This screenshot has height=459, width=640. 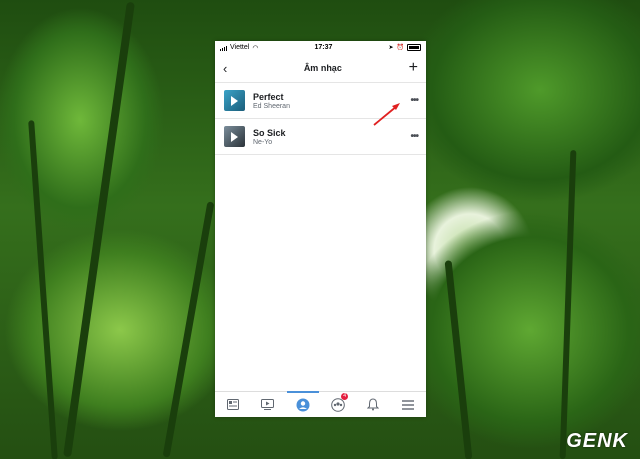 What do you see at coordinates (323, 47) in the screenshot?
I see `clock: 17:37` at bounding box center [323, 47].